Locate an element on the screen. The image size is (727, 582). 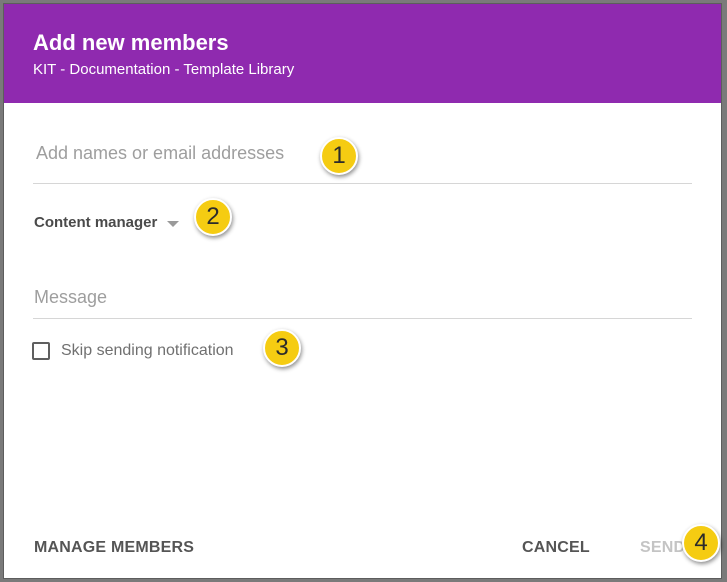
callout-badge-1: 1 is located at coordinates (339, 156).